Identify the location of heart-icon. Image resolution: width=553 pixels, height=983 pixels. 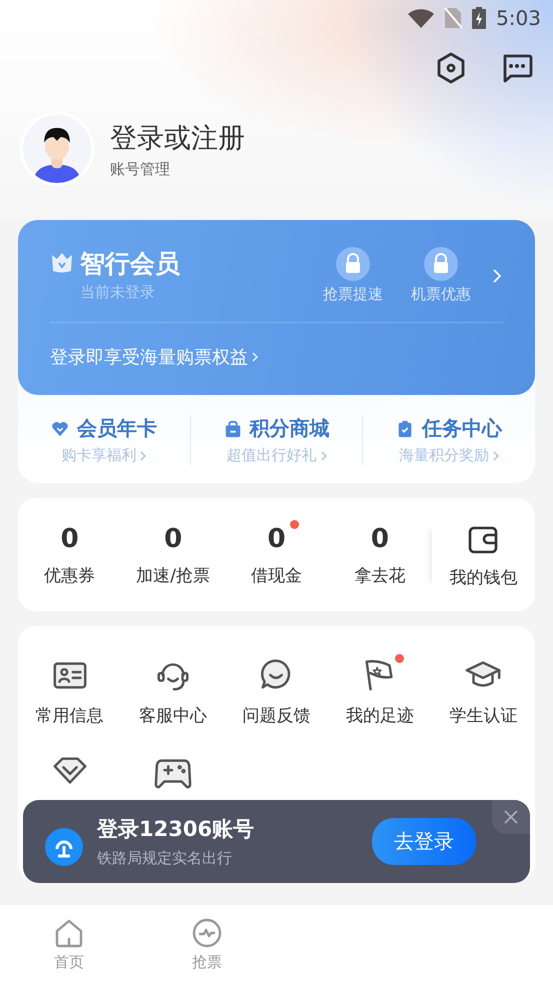
(59, 429).